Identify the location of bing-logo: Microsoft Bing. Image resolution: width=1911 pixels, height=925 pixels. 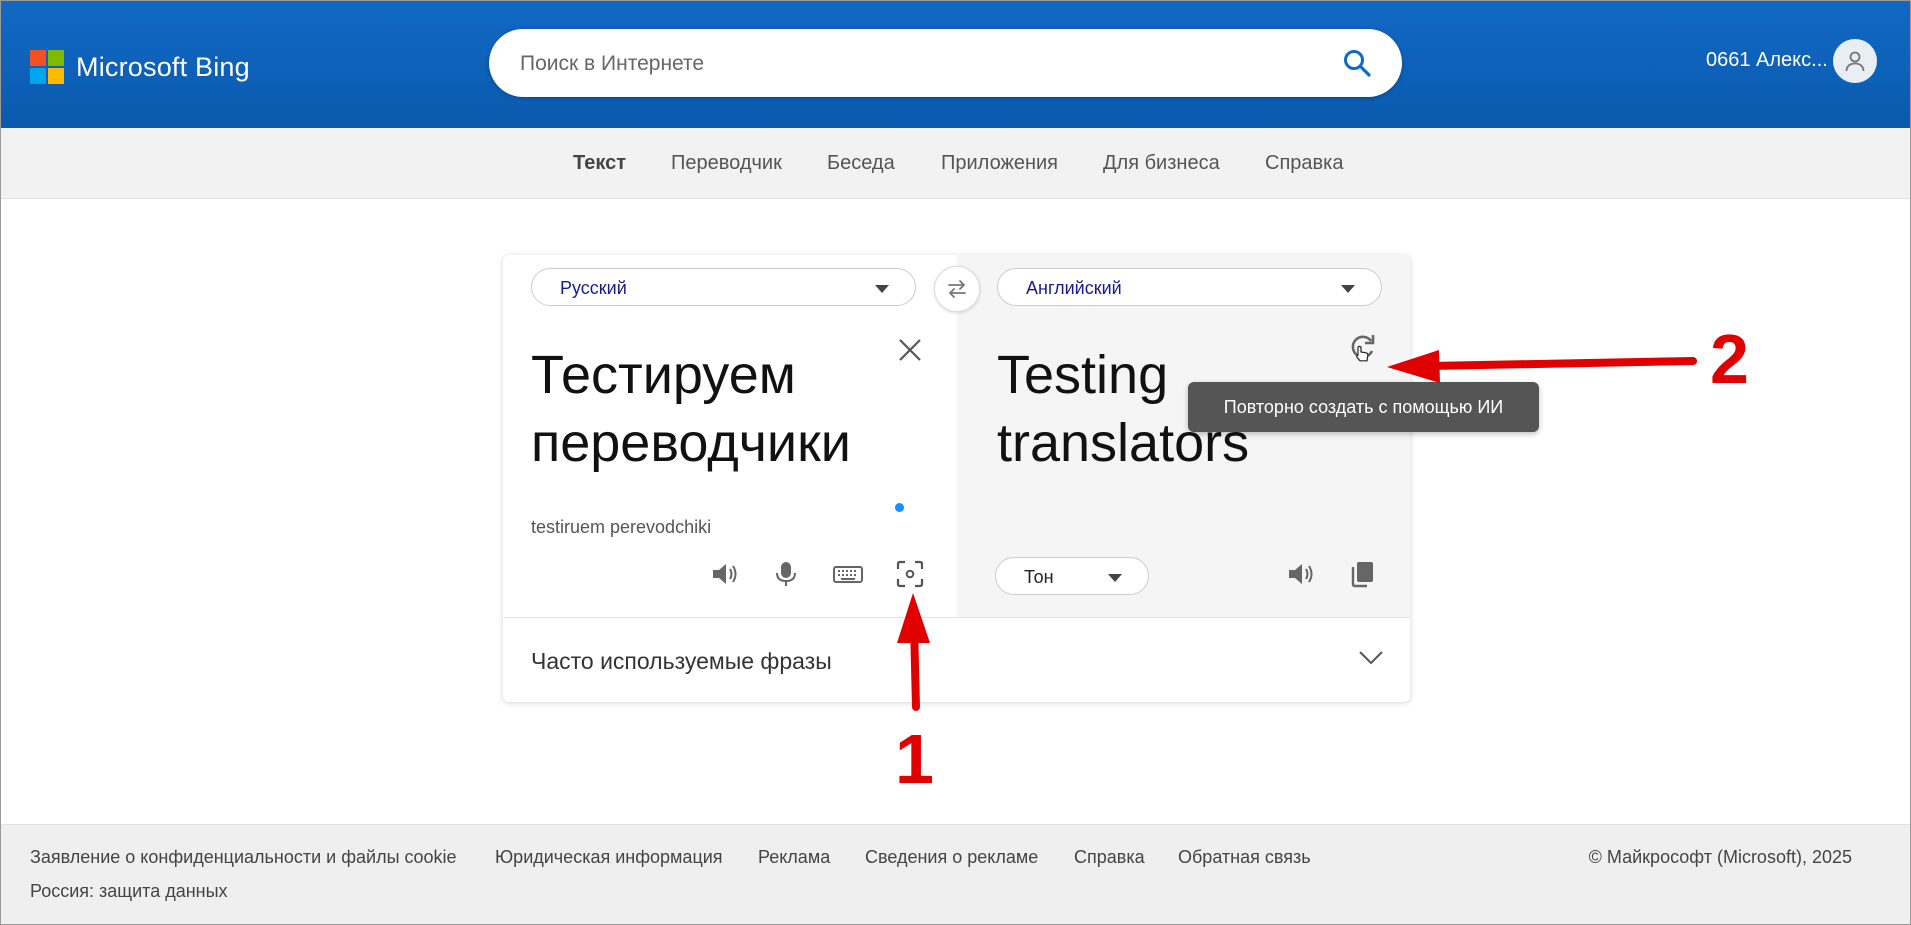
(140, 67).